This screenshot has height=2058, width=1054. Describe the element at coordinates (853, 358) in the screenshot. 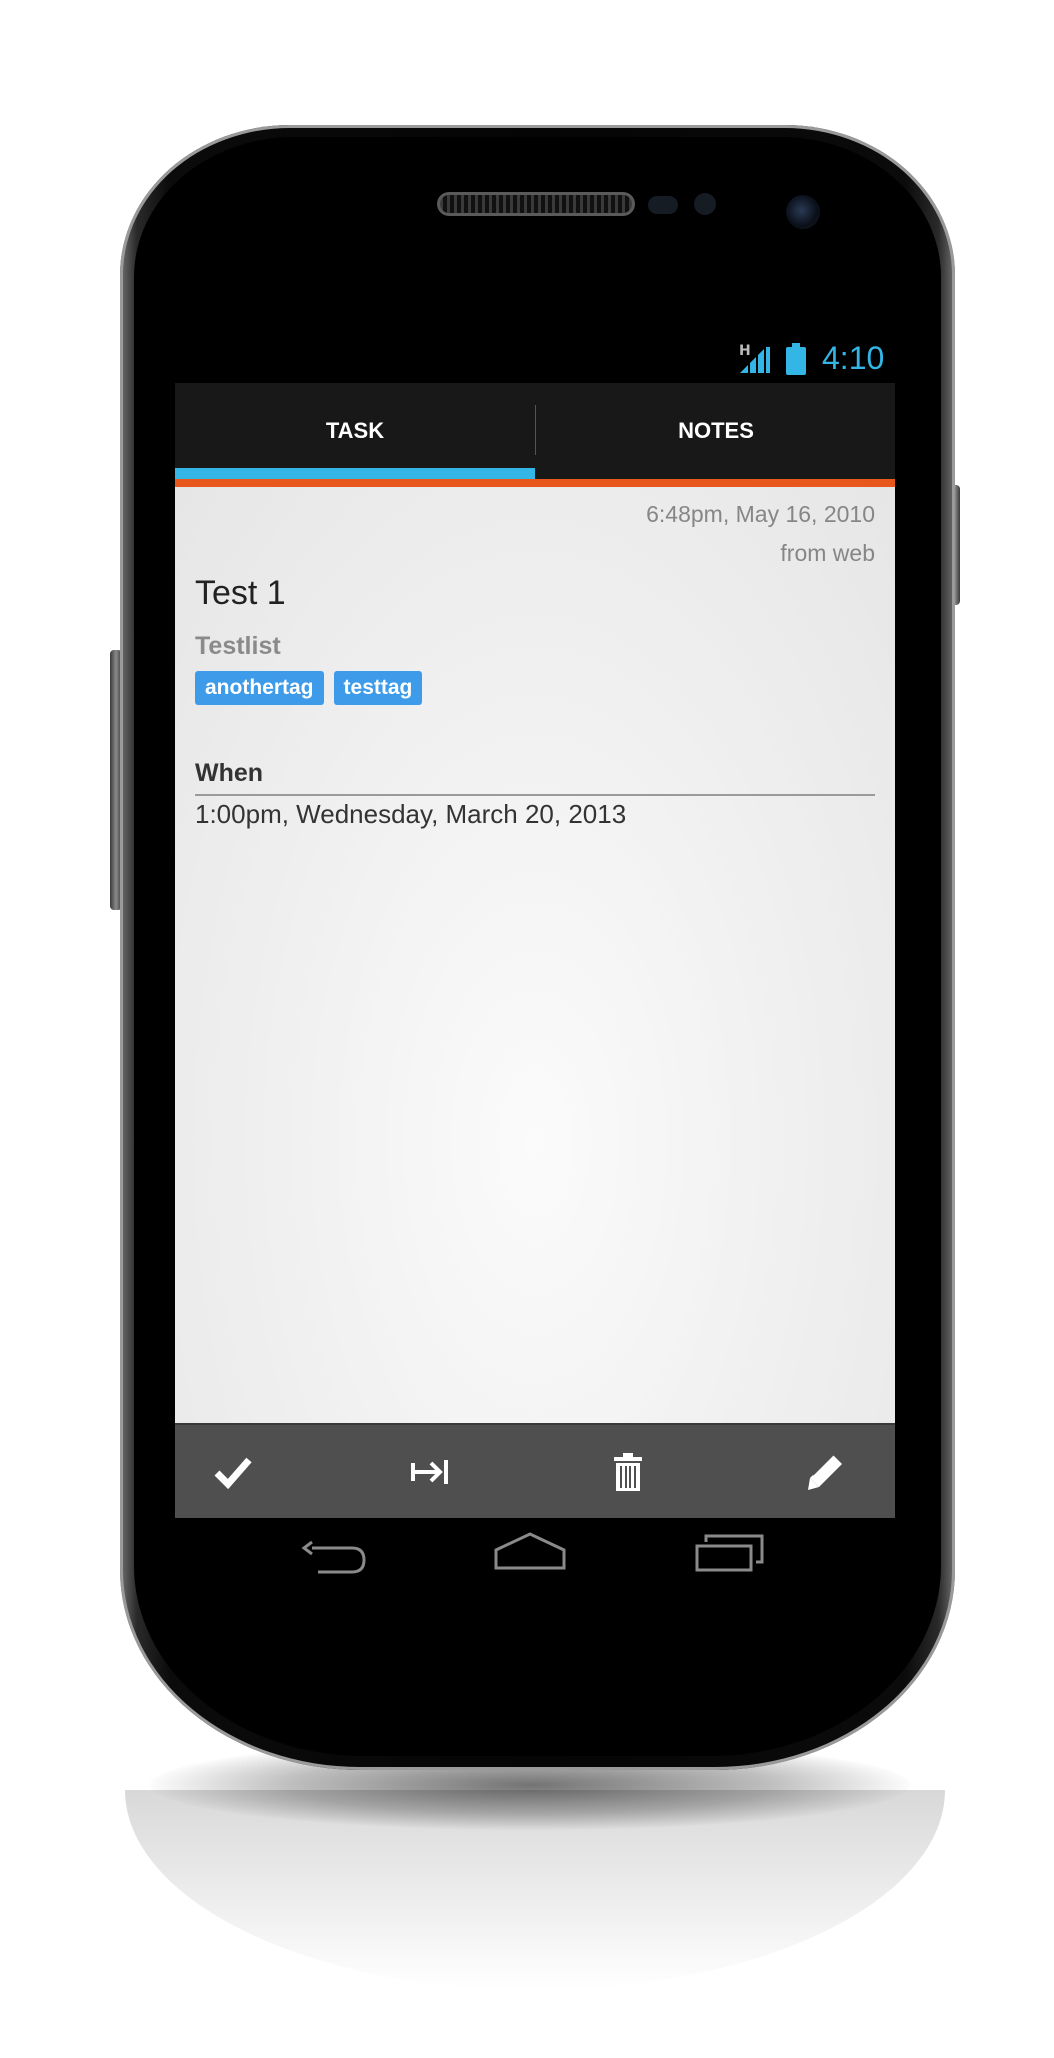

I see `status-clock: 4:10` at that location.